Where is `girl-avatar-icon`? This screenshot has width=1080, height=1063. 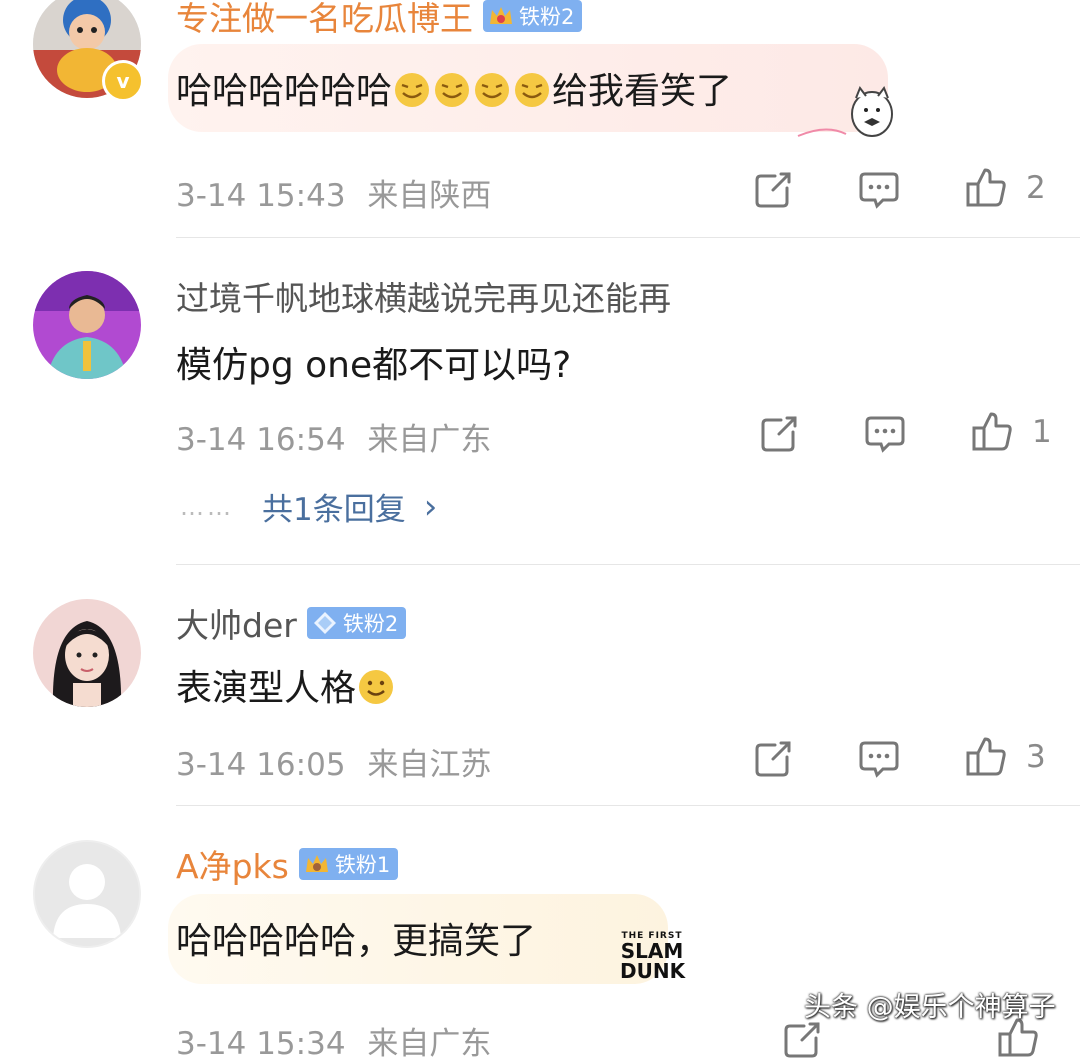
girl-avatar-icon is located at coordinates (87, 653).